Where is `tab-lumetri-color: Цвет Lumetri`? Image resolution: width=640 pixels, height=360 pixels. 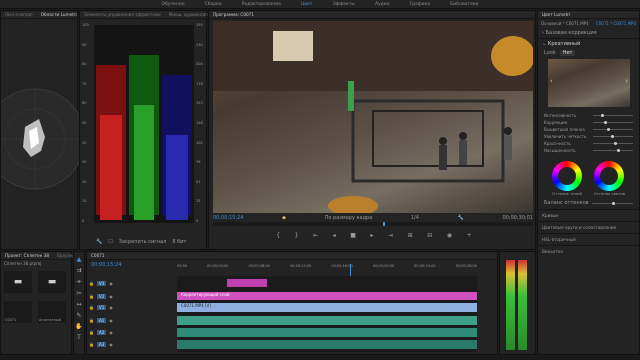 tab-lumetri-color: Цвет Lumetri is located at coordinates (556, 14).